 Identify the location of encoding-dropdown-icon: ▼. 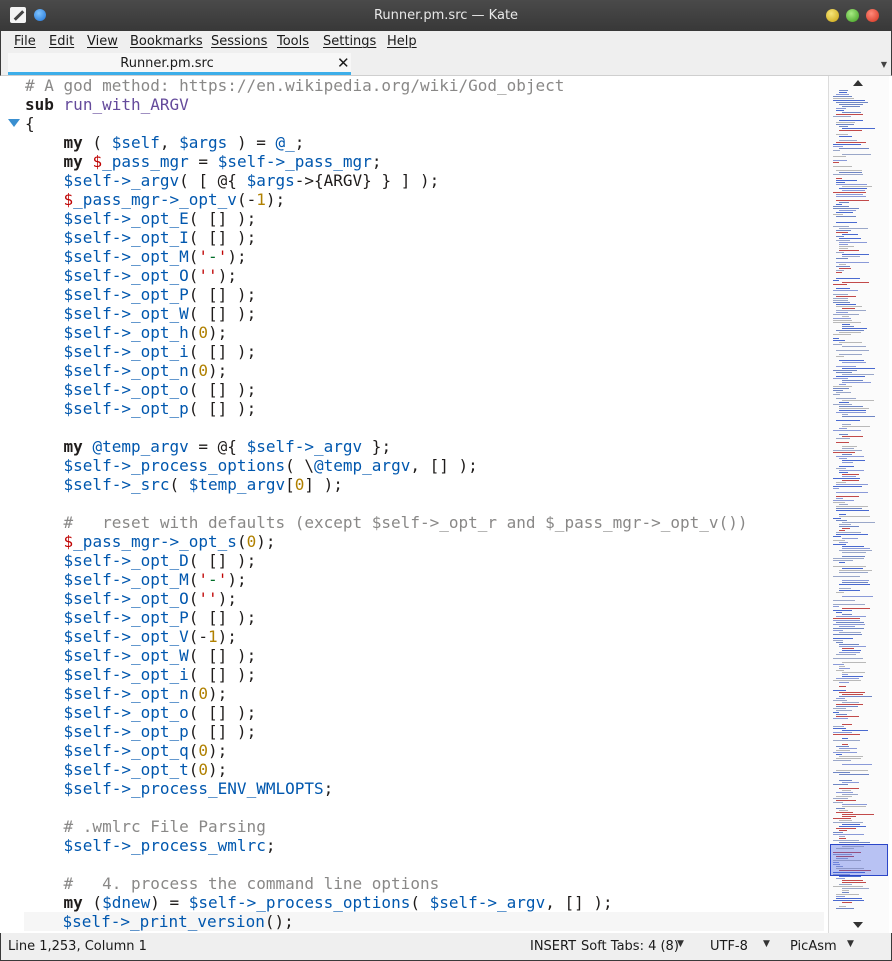
(766, 944).